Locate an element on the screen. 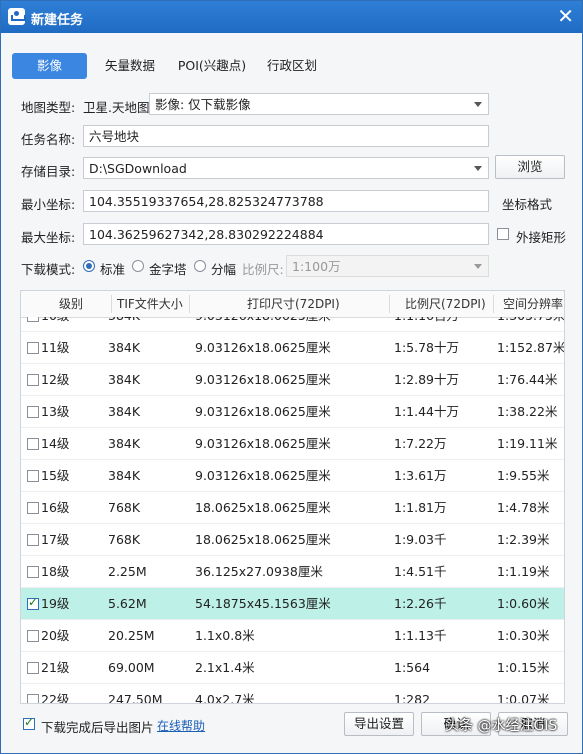 The height and width of the screenshot is (754, 583). cell-resolution: 1:4.78米 is located at coordinates (523, 507).